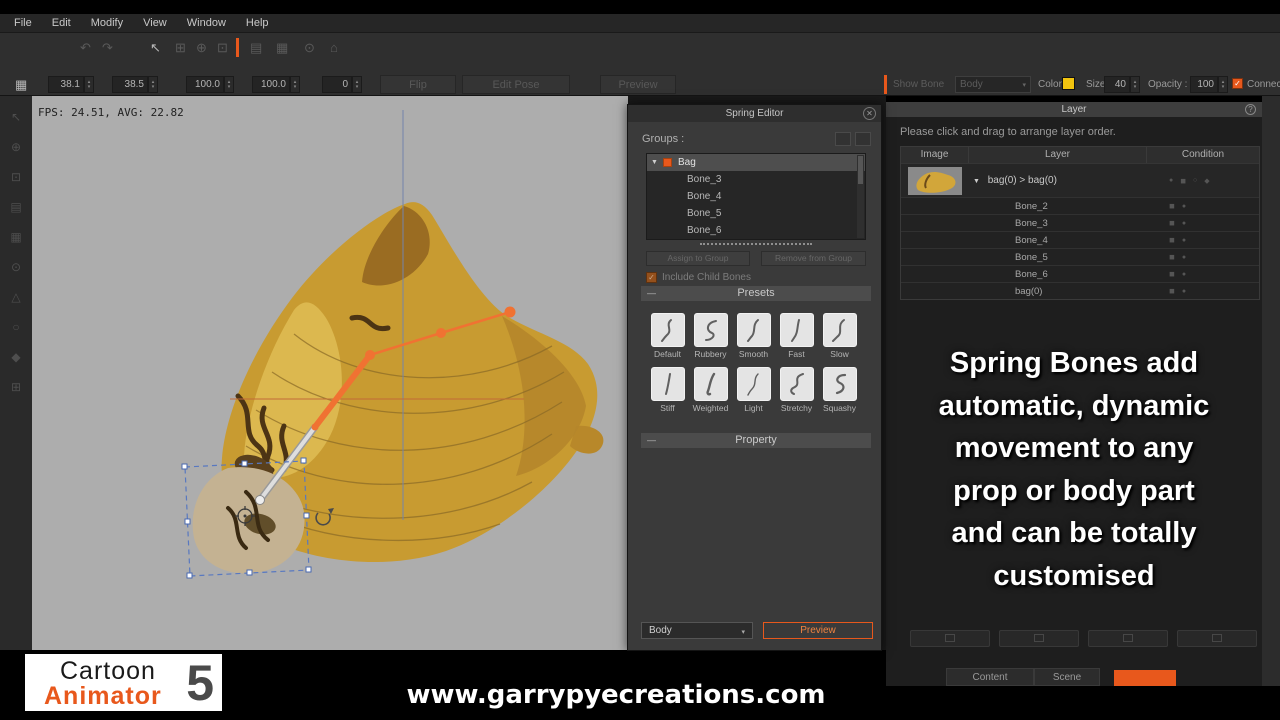 The image size is (1280, 720). I want to click on layers-tool-icon: ▦, so click(282, 48).